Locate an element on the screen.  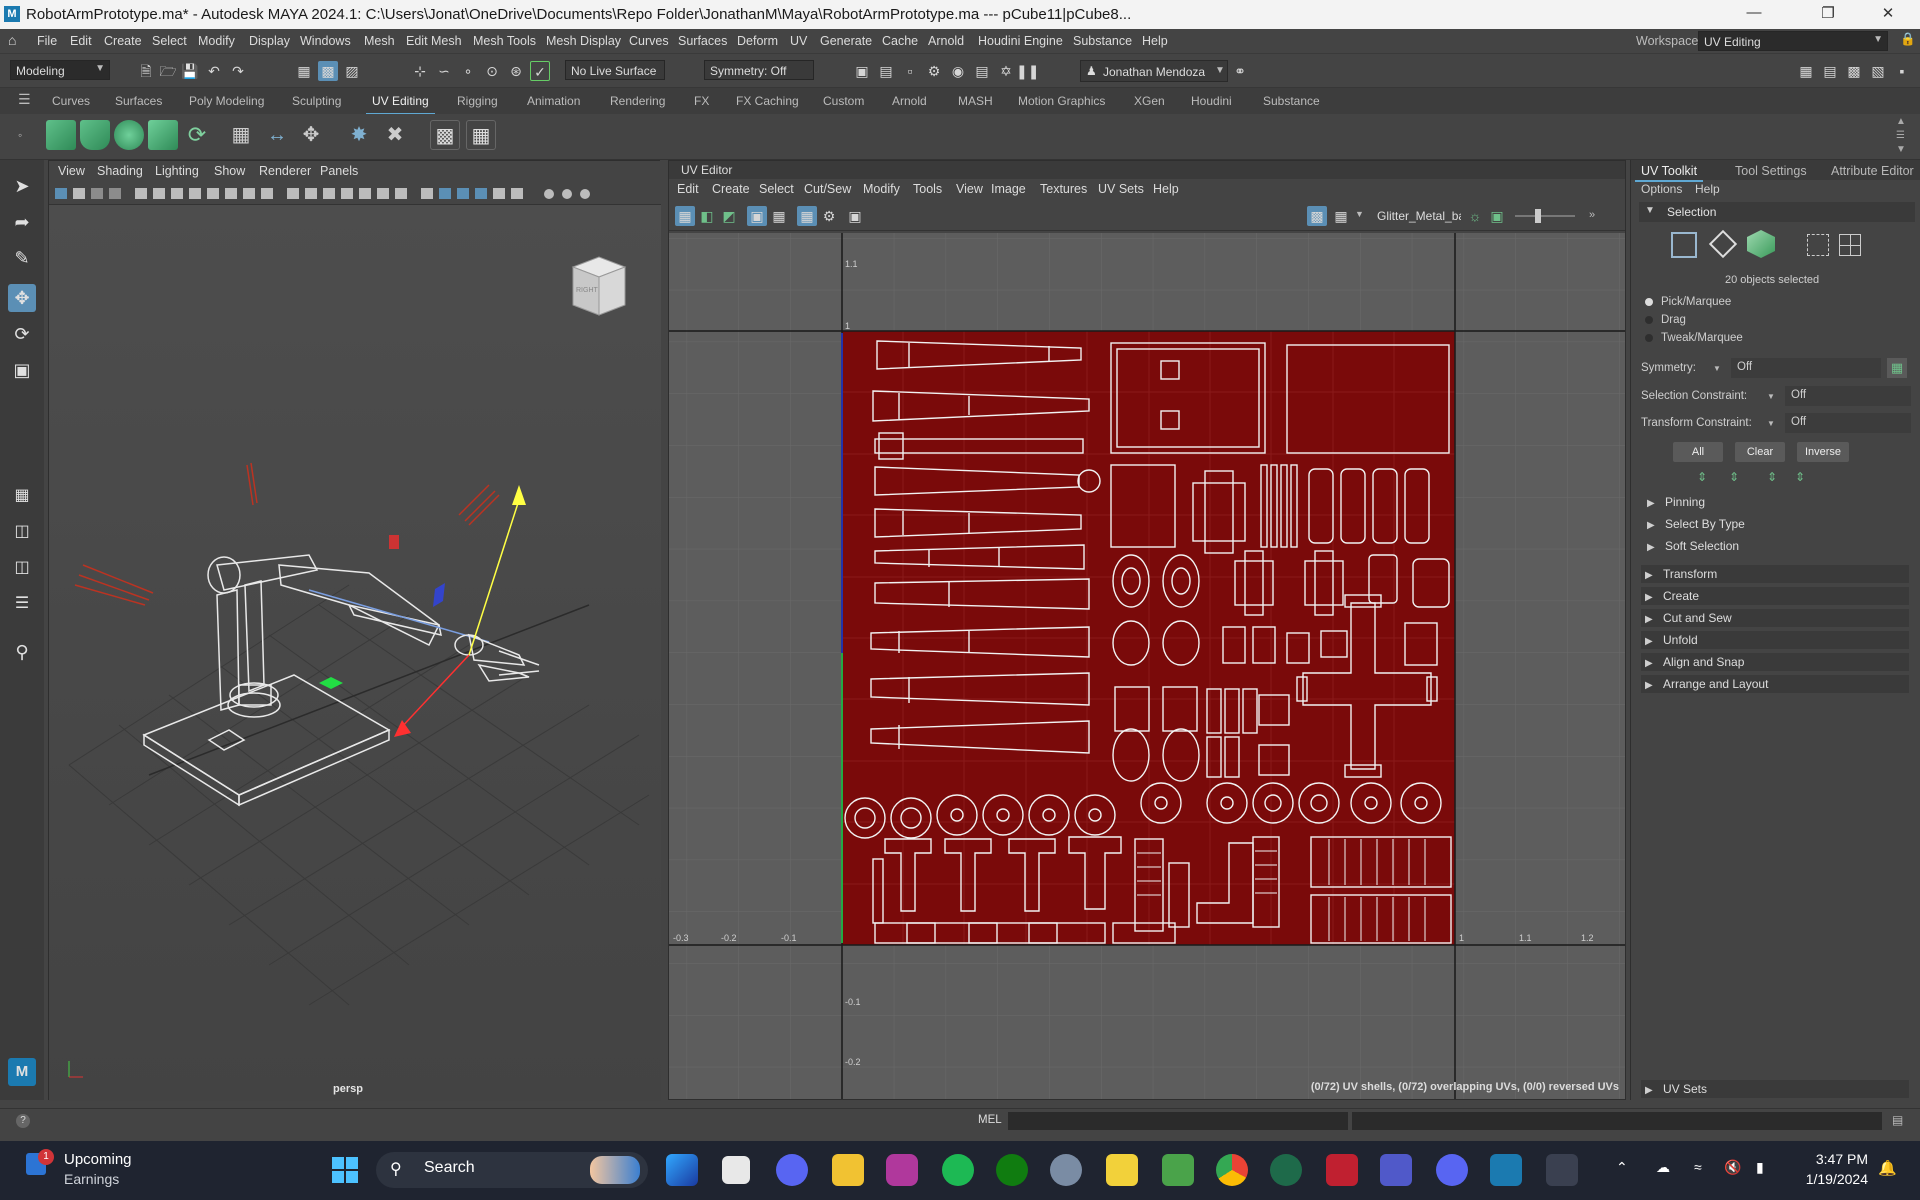
instagram-icon is located at coordinates (902, 1170).